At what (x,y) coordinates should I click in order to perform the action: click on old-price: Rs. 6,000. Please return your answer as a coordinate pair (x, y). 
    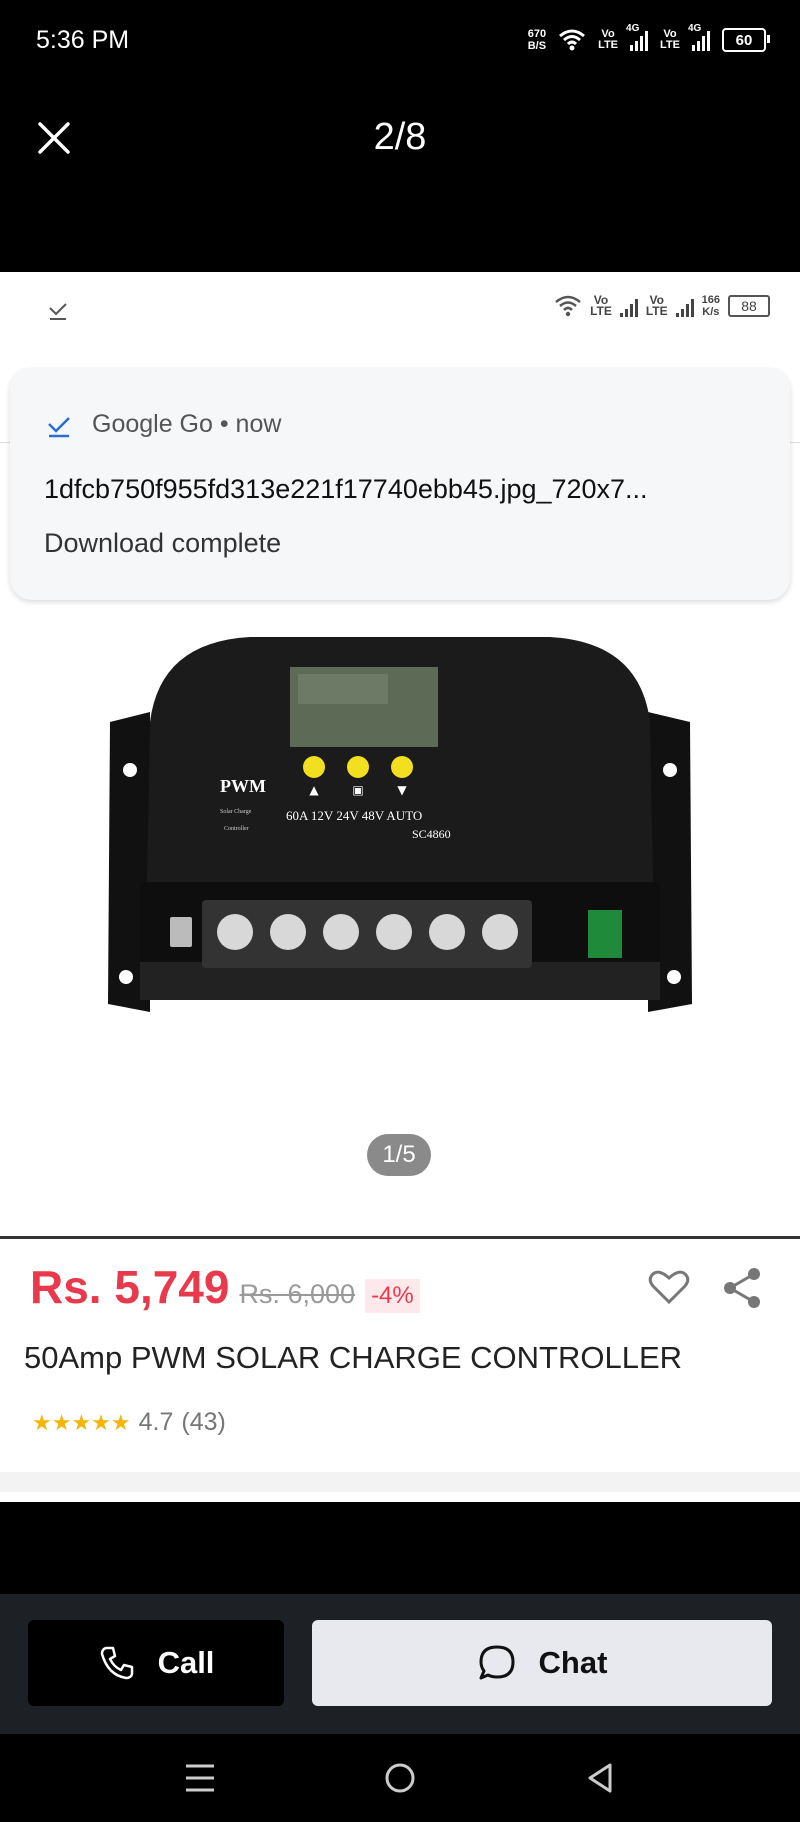
    Looking at the image, I should click on (297, 1294).